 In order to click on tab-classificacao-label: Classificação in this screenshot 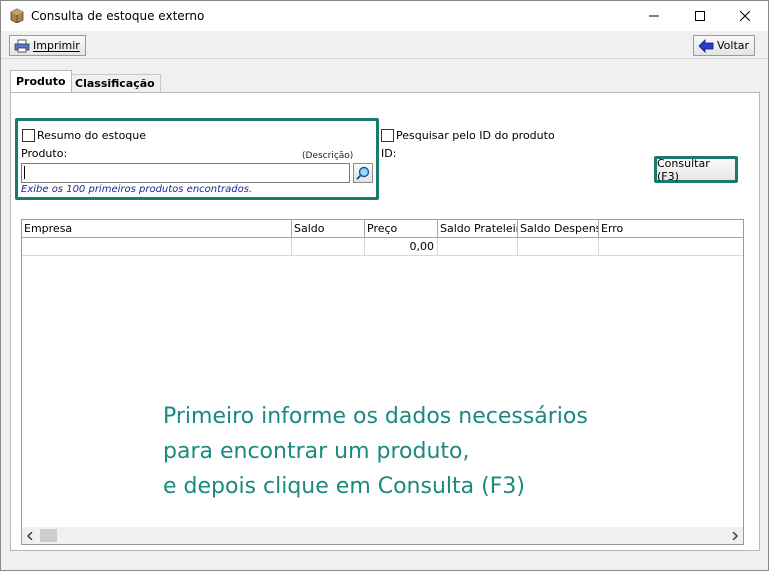, I will do `click(115, 83)`.